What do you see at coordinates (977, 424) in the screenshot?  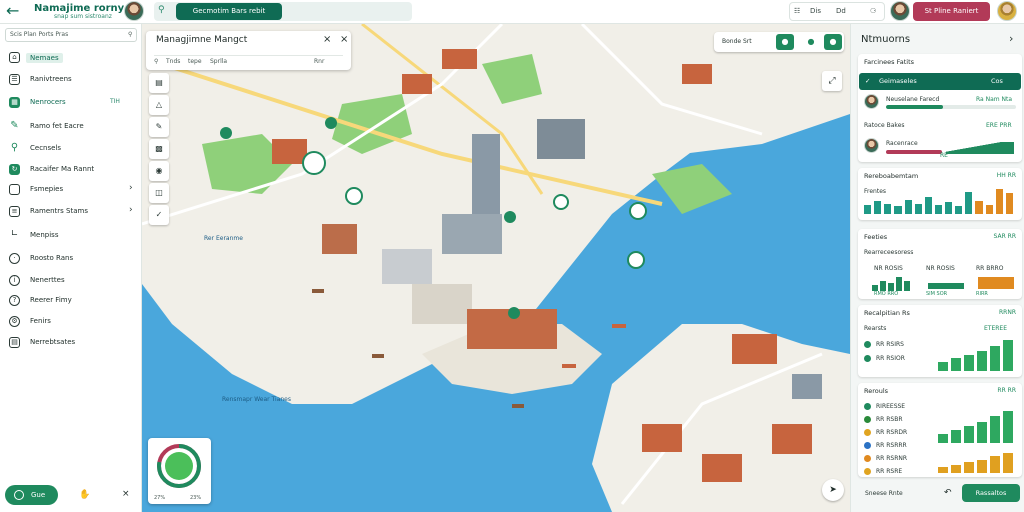 I see `bar-chart` at bounding box center [977, 424].